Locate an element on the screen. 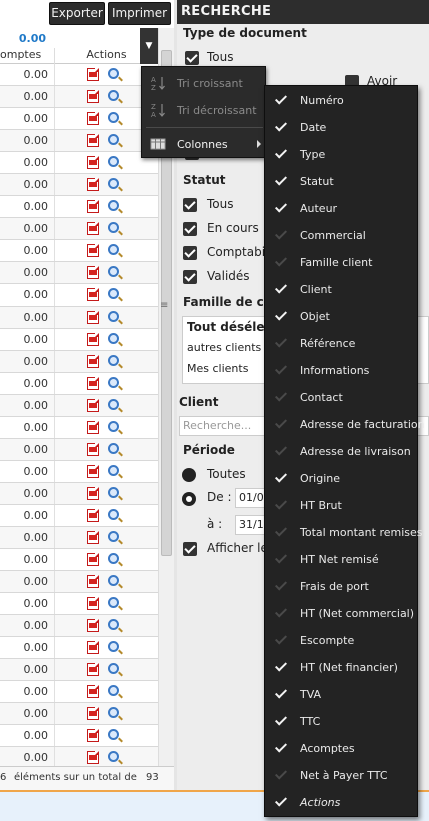 This screenshot has height=821, width=429. famille-item-mes: Mes clients is located at coordinates (217, 368).